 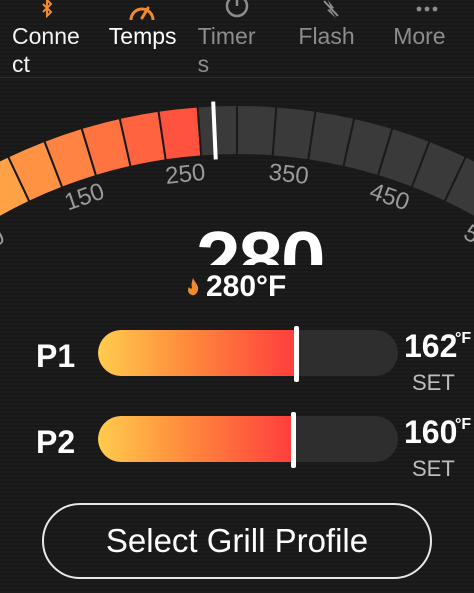 I want to click on select-grill-profile-button: Select Grill Profile, so click(x=237, y=541).